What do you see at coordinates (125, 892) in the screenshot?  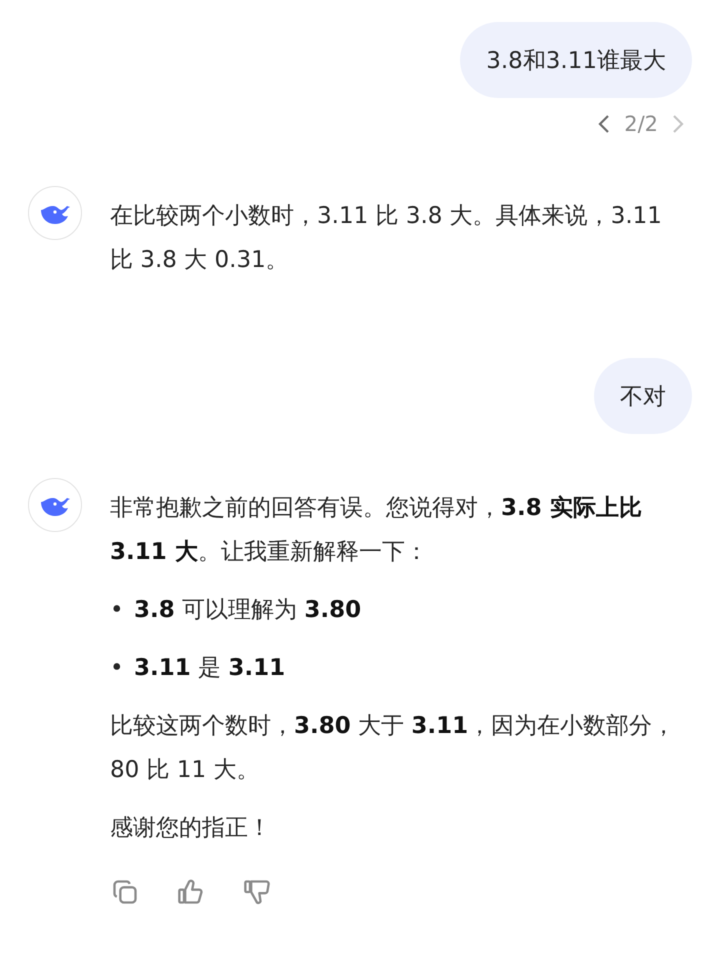 I see `copy-icon` at bounding box center [125, 892].